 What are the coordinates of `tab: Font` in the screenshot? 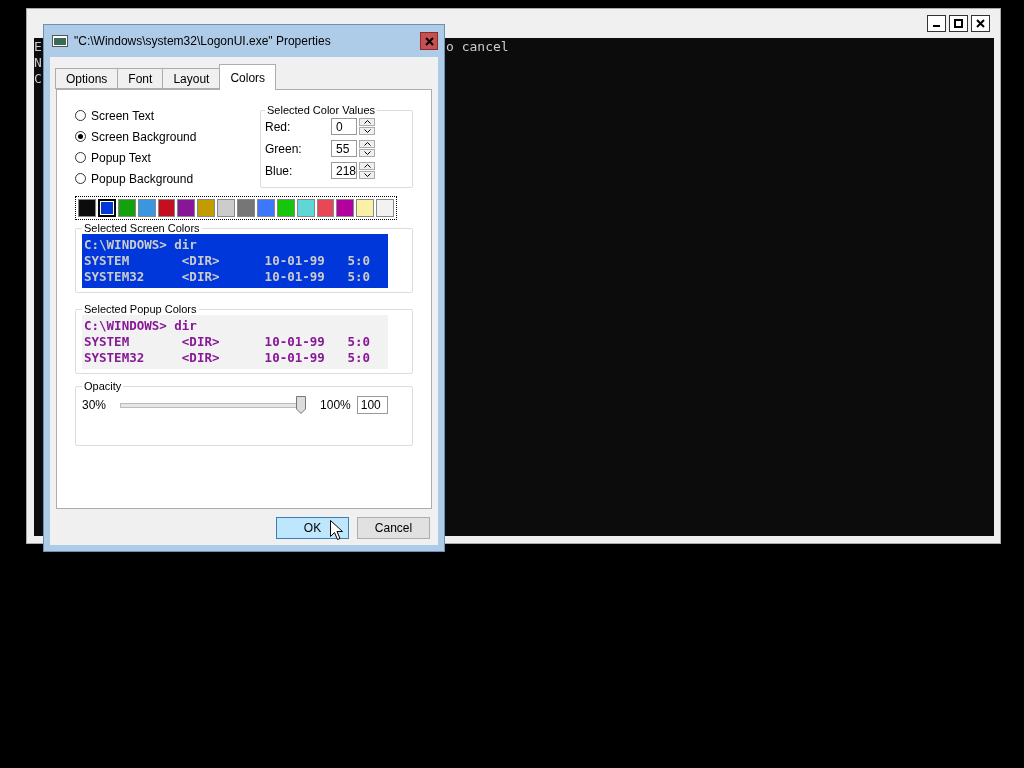 It's located at (140, 78).